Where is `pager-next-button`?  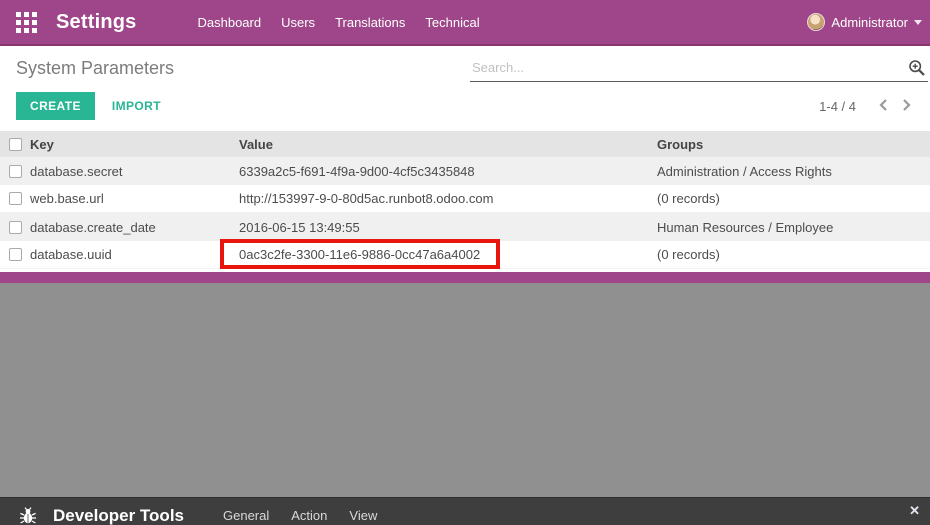
pager-next-button is located at coordinates (906, 106).